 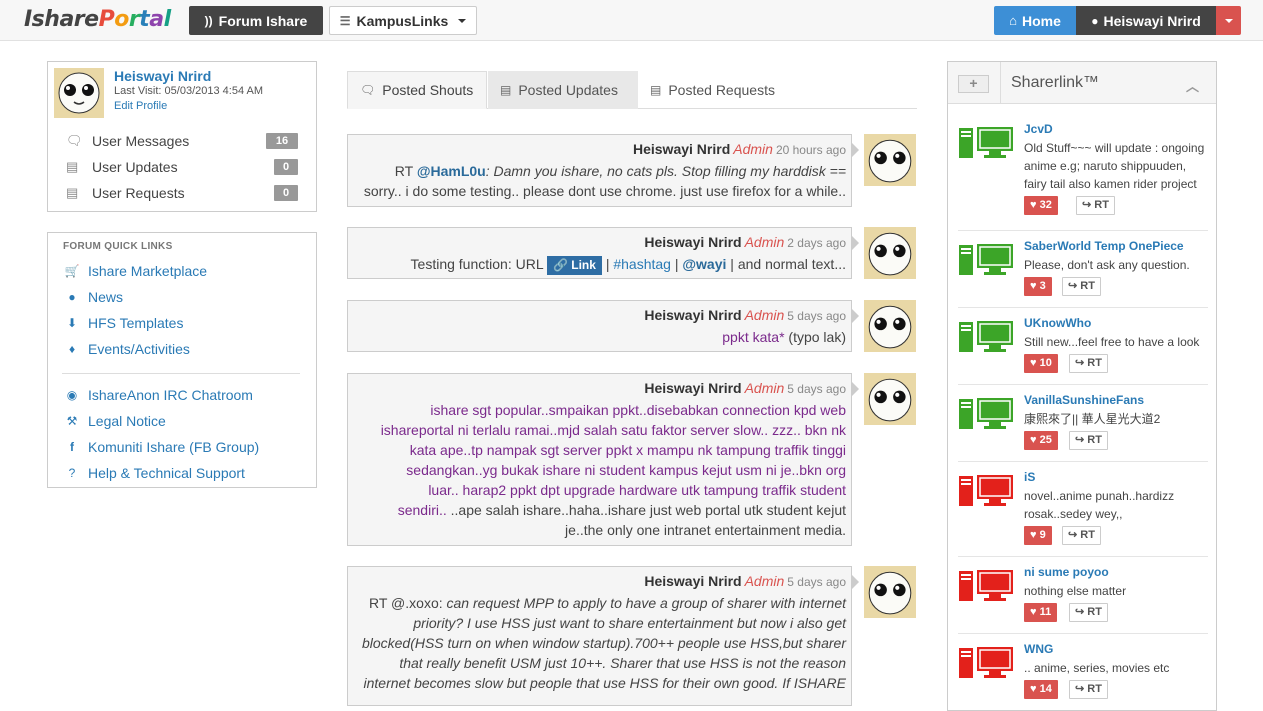 What do you see at coordinates (136, 271) in the screenshot?
I see `link-ishare-marketplace: 🛒 Ishare Marketplace` at bounding box center [136, 271].